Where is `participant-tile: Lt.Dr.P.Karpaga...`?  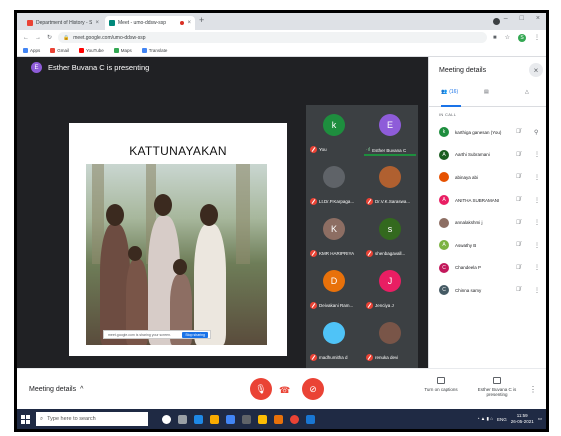 participant-tile: Lt.Dr.P.Karpaga... is located at coordinates (334, 183).